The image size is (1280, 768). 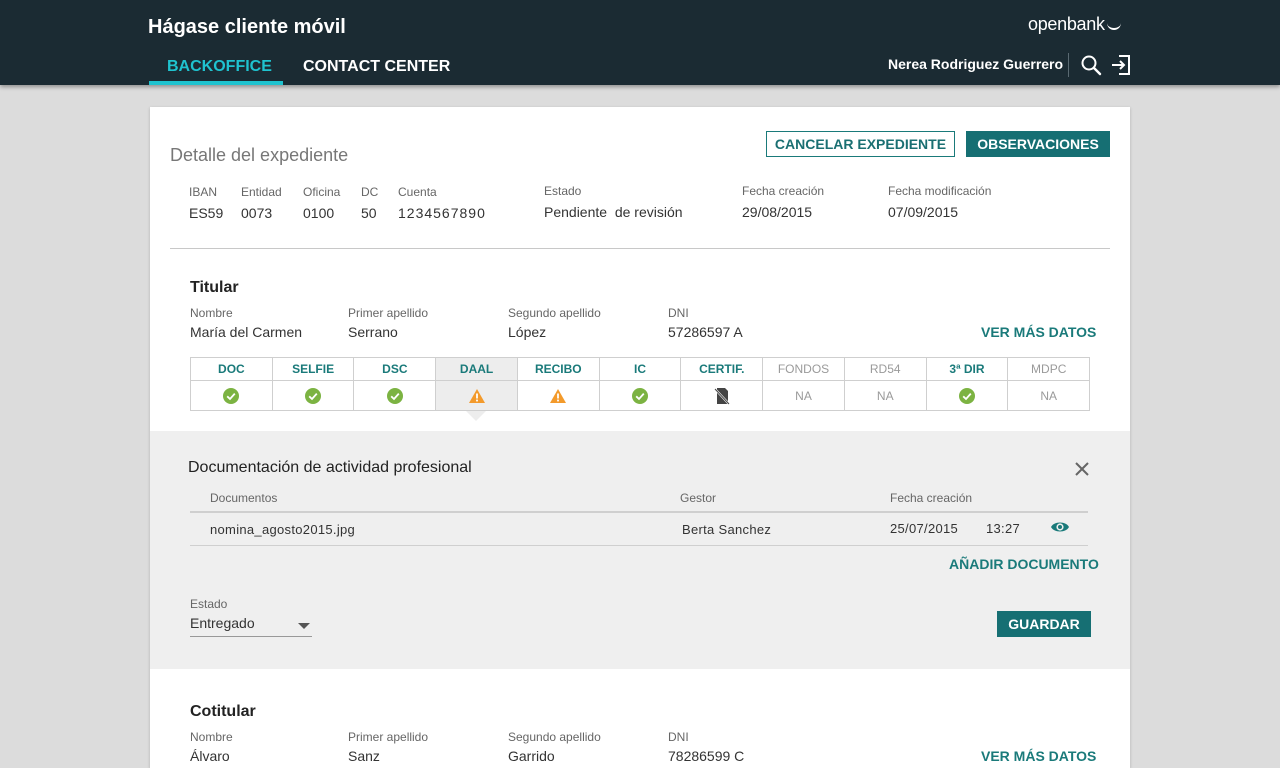 What do you see at coordinates (313, 369) in the screenshot?
I see `status-cell-label: SELFIE` at bounding box center [313, 369].